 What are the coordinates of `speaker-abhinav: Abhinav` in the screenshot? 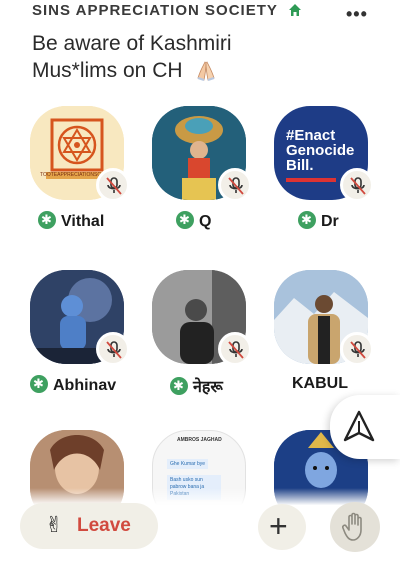 It's located at (90, 345).